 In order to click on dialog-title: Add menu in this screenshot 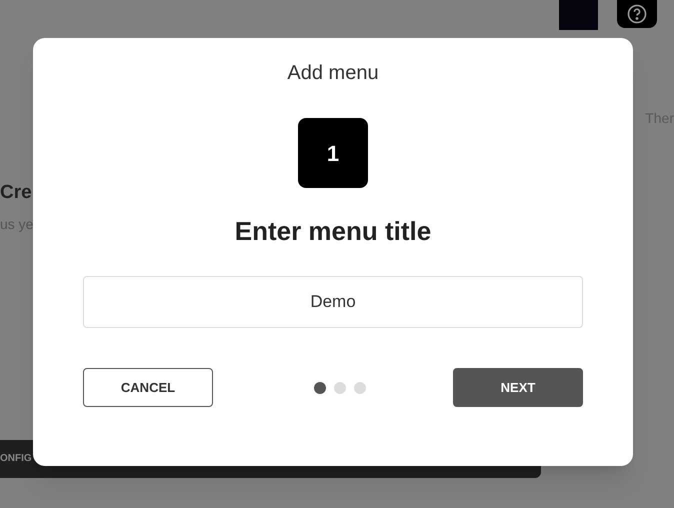, I will do `click(333, 73)`.